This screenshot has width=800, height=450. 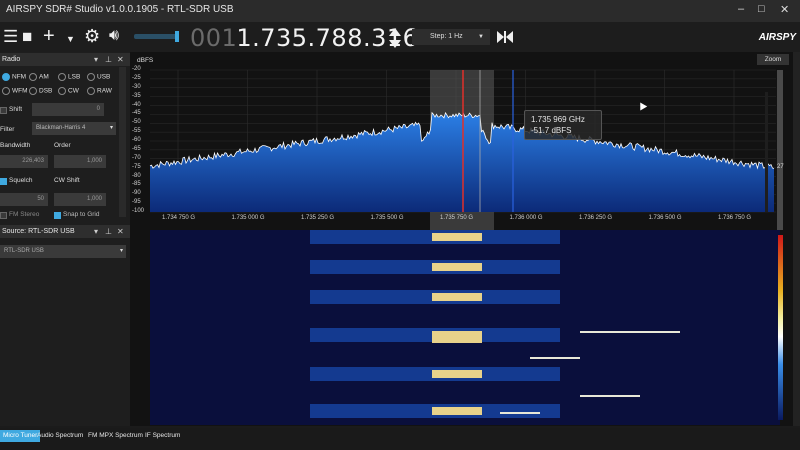 I want to click on close-button: ✕, so click(x=784, y=9).